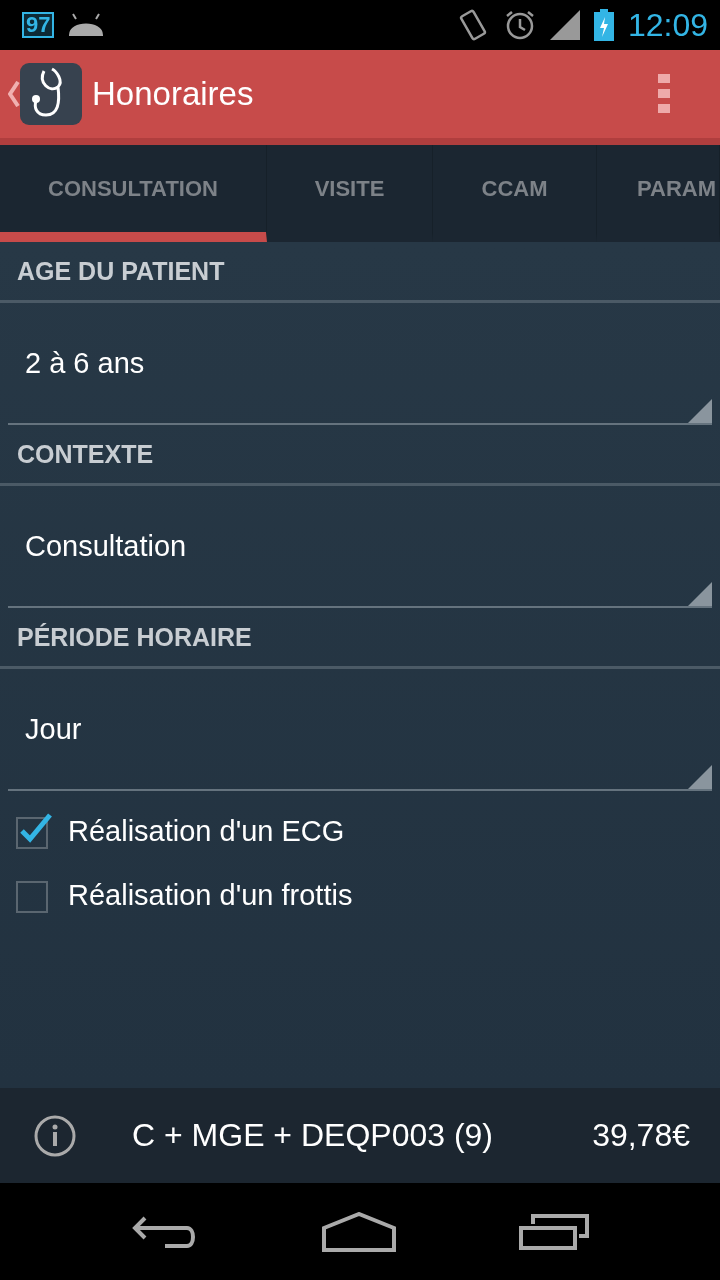 This screenshot has width=720, height=1280. Describe the element at coordinates (360, 730) in the screenshot. I see `dropdown-field: Jour` at that location.